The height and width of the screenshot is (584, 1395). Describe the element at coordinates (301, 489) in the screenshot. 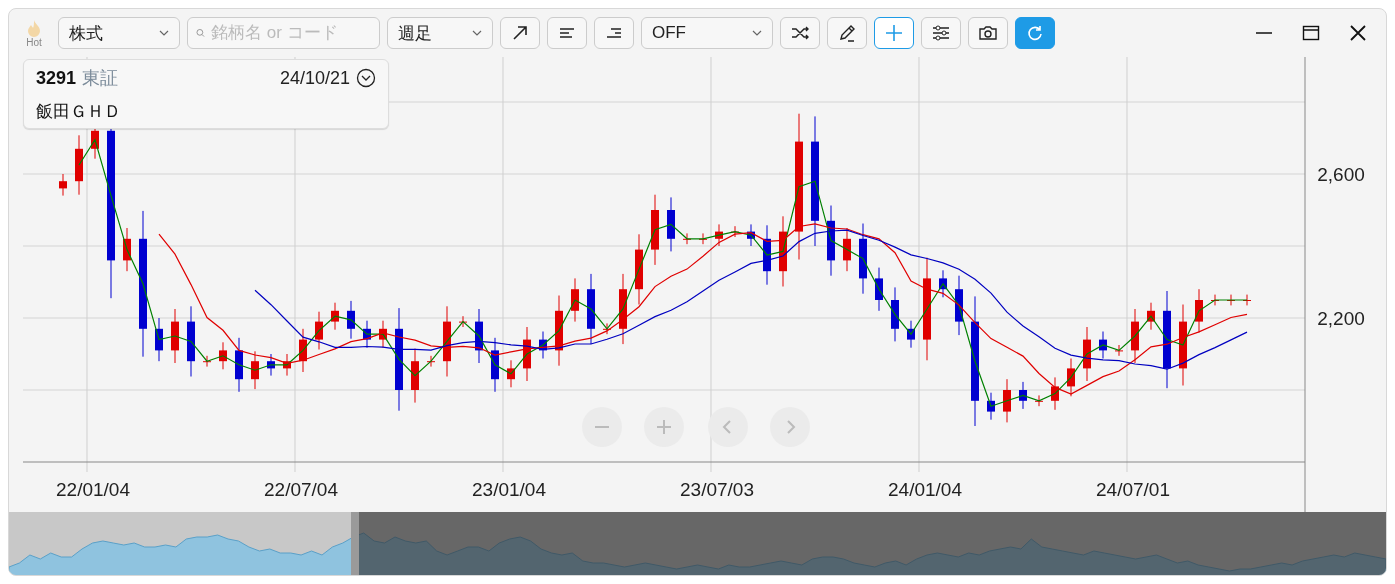

I see `x-axis-label: 22/07/04` at that location.